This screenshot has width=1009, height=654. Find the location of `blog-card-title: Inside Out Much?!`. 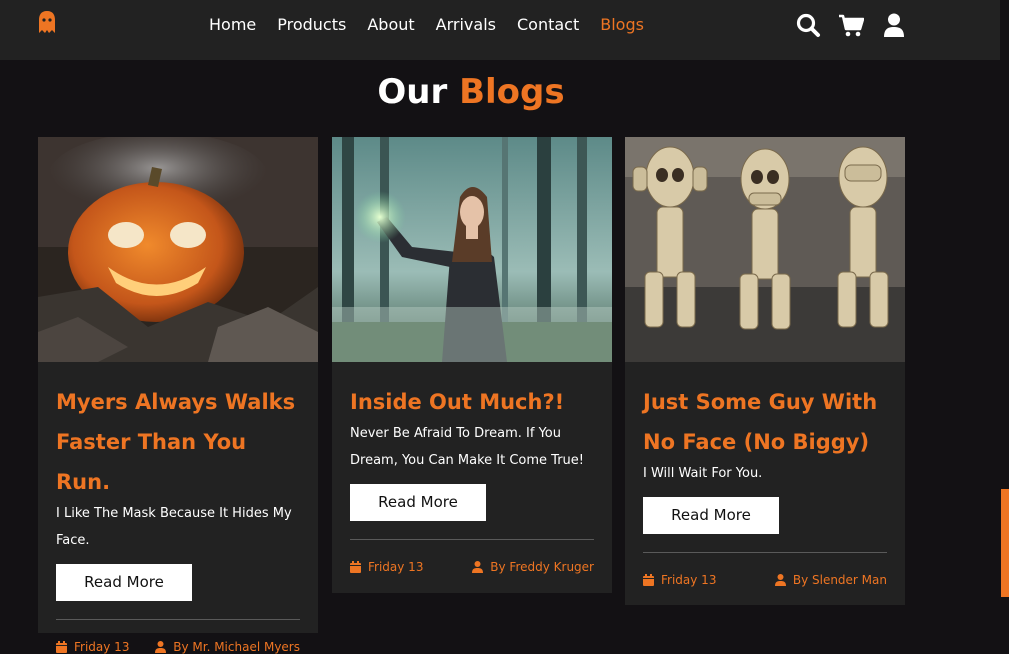

blog-card-title: Inside Out Much?! is located at coordinates (472, 402).